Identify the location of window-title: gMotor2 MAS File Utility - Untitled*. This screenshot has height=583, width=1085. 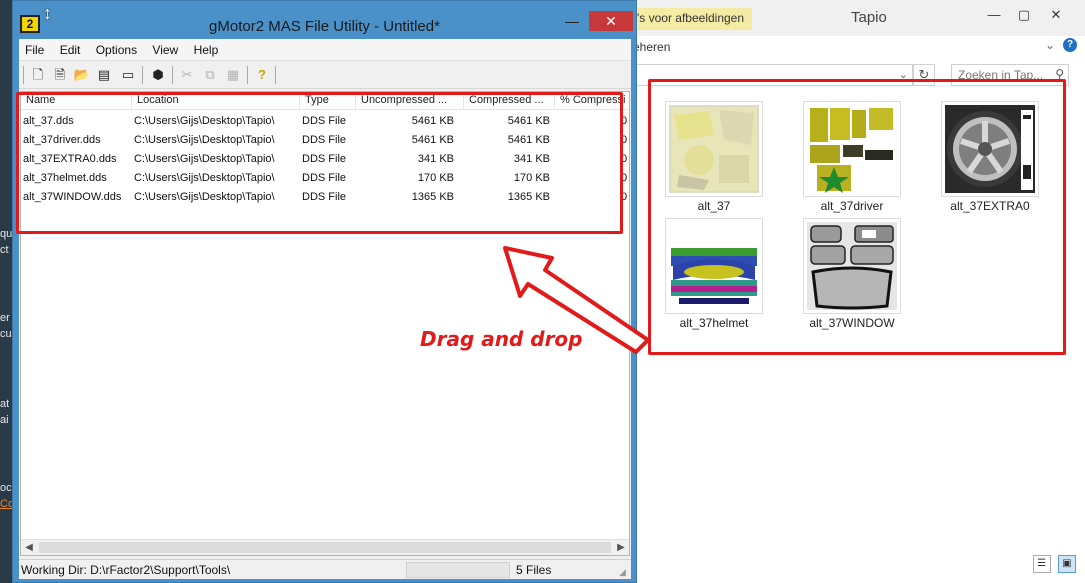
(324, 26).